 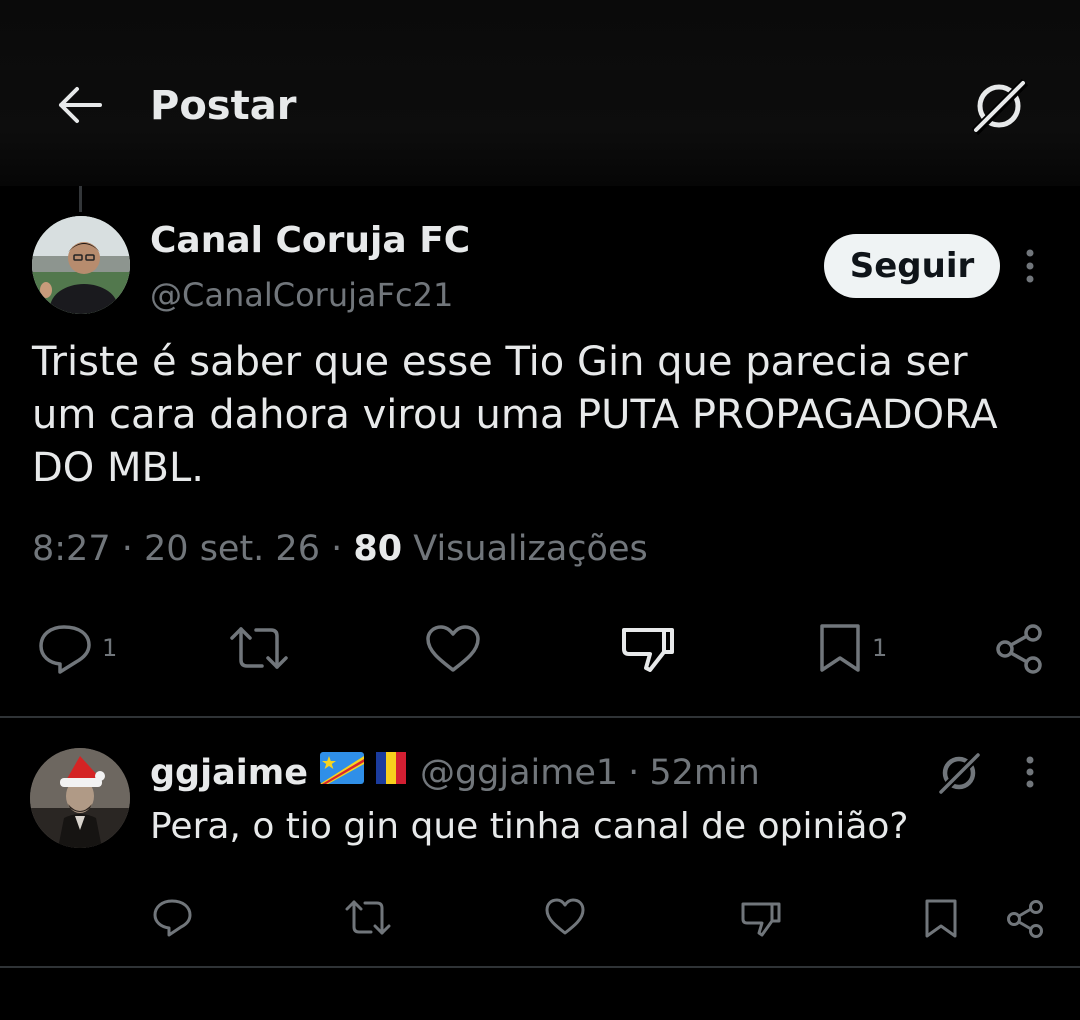 What do you see at coordinates (229, 773) in the screenshot?
I see `reply-author-name: ggjaime` at bounding box center [229, 773].